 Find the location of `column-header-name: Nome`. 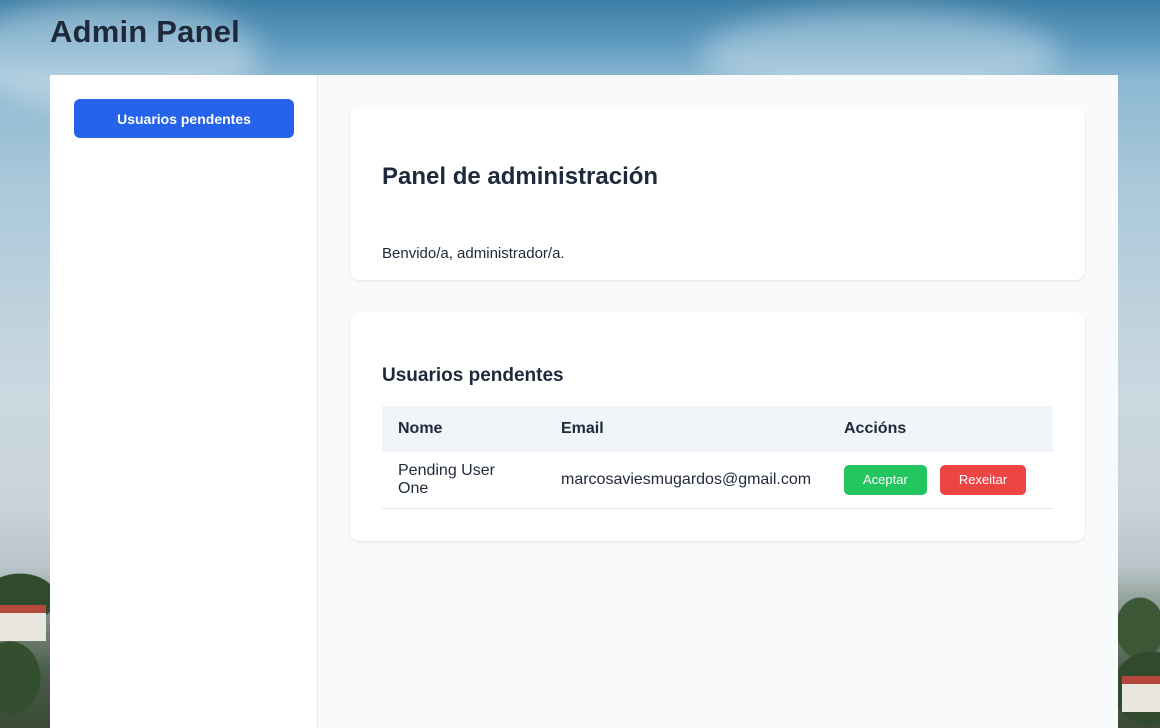

column-header-name: Nome is located at coordinates (420, 428).